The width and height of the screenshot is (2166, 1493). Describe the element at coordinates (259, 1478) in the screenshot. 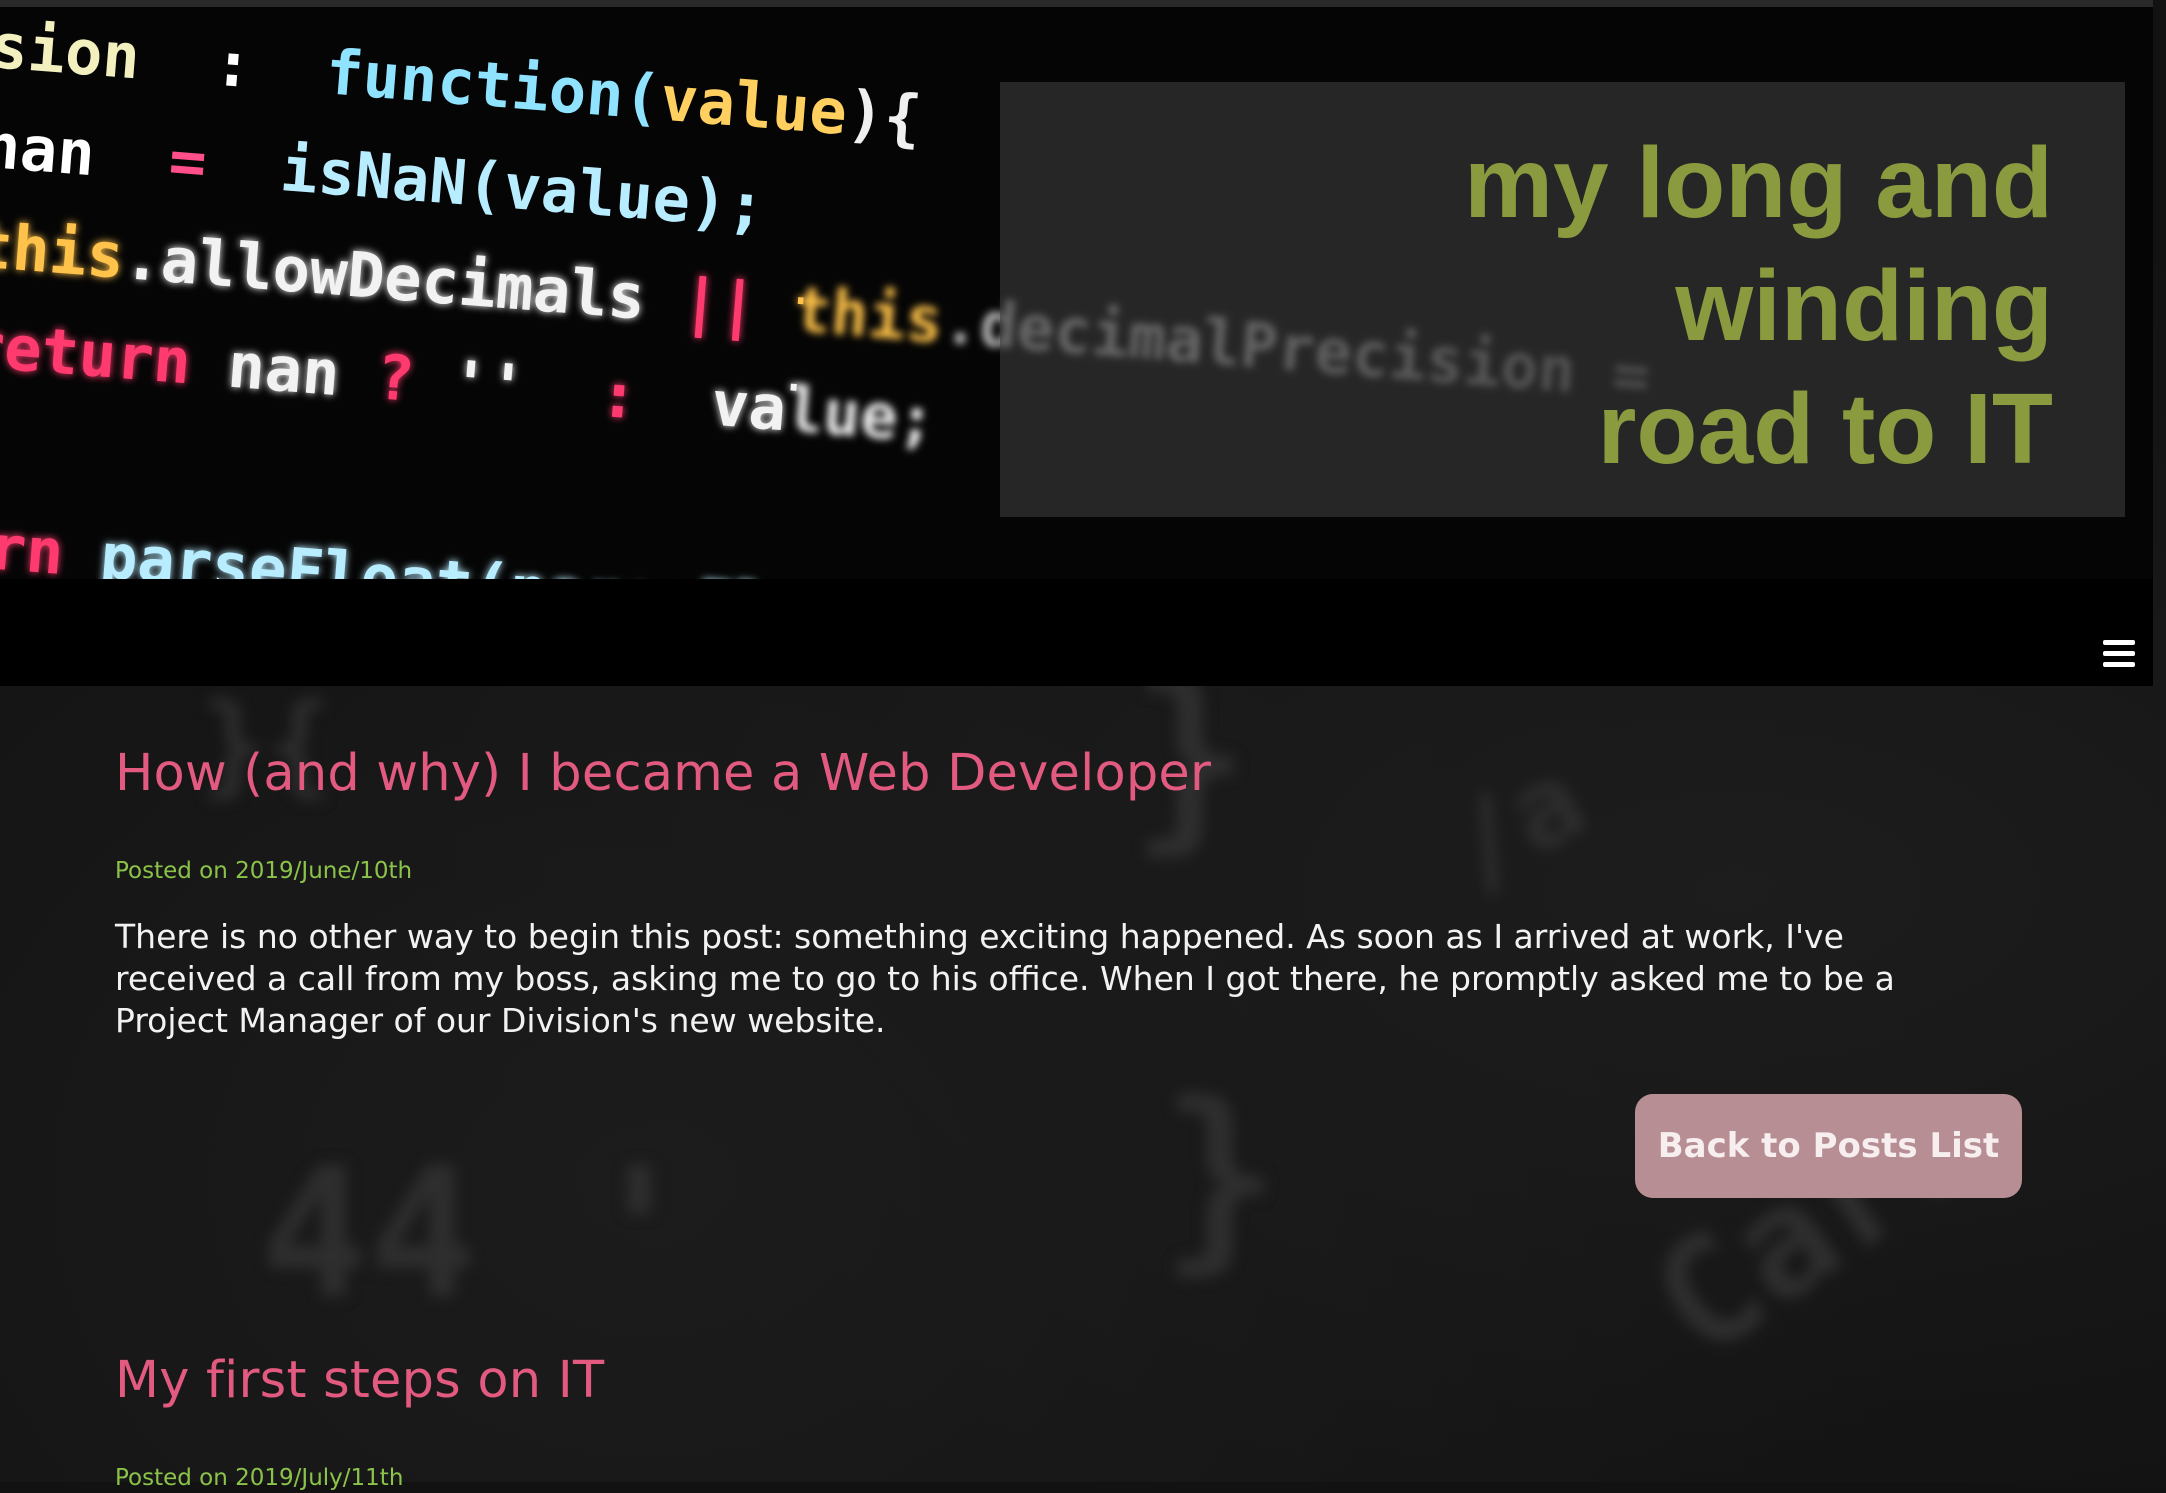

I see `post-date: Posted on 2019/July/11th` at that location.